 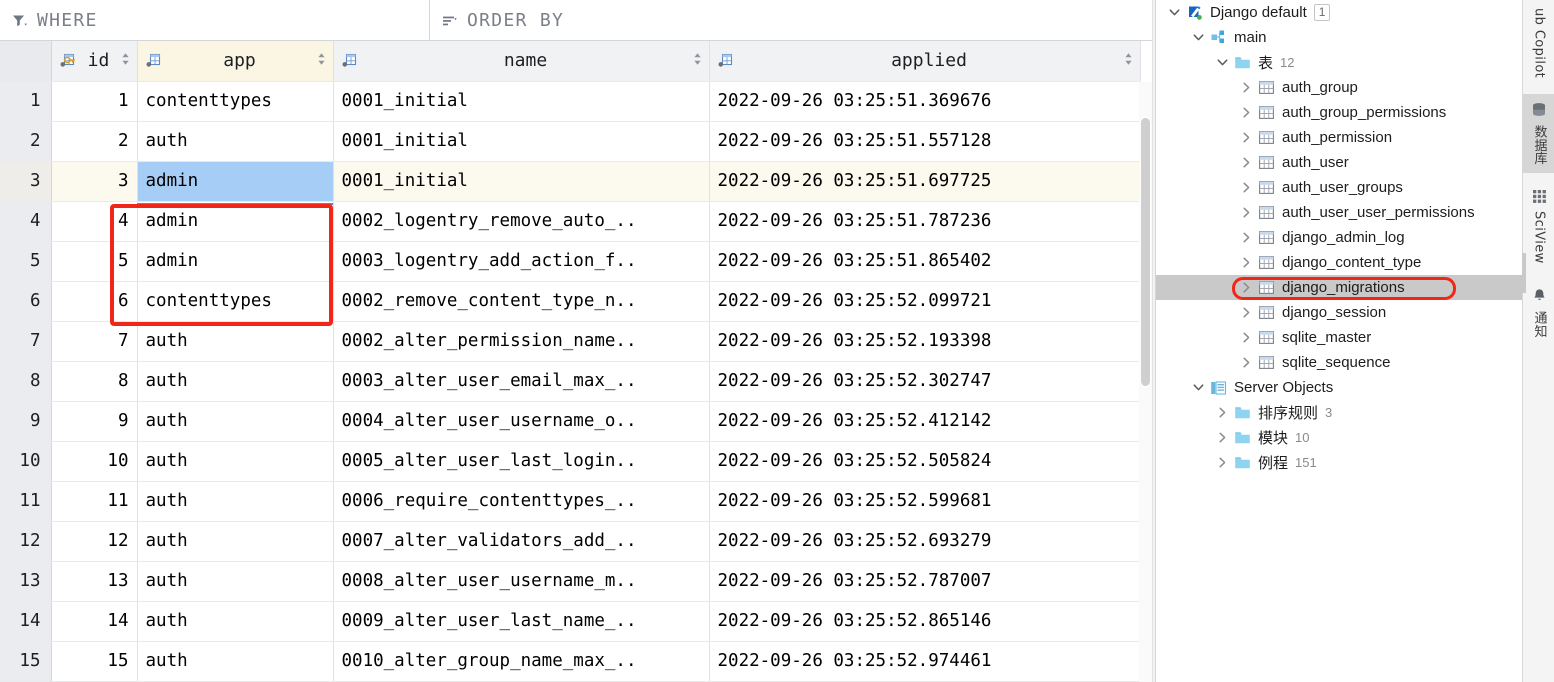 I want to click on tree-node-auth_permission: auth_permission, so click(x=1339, y=137).